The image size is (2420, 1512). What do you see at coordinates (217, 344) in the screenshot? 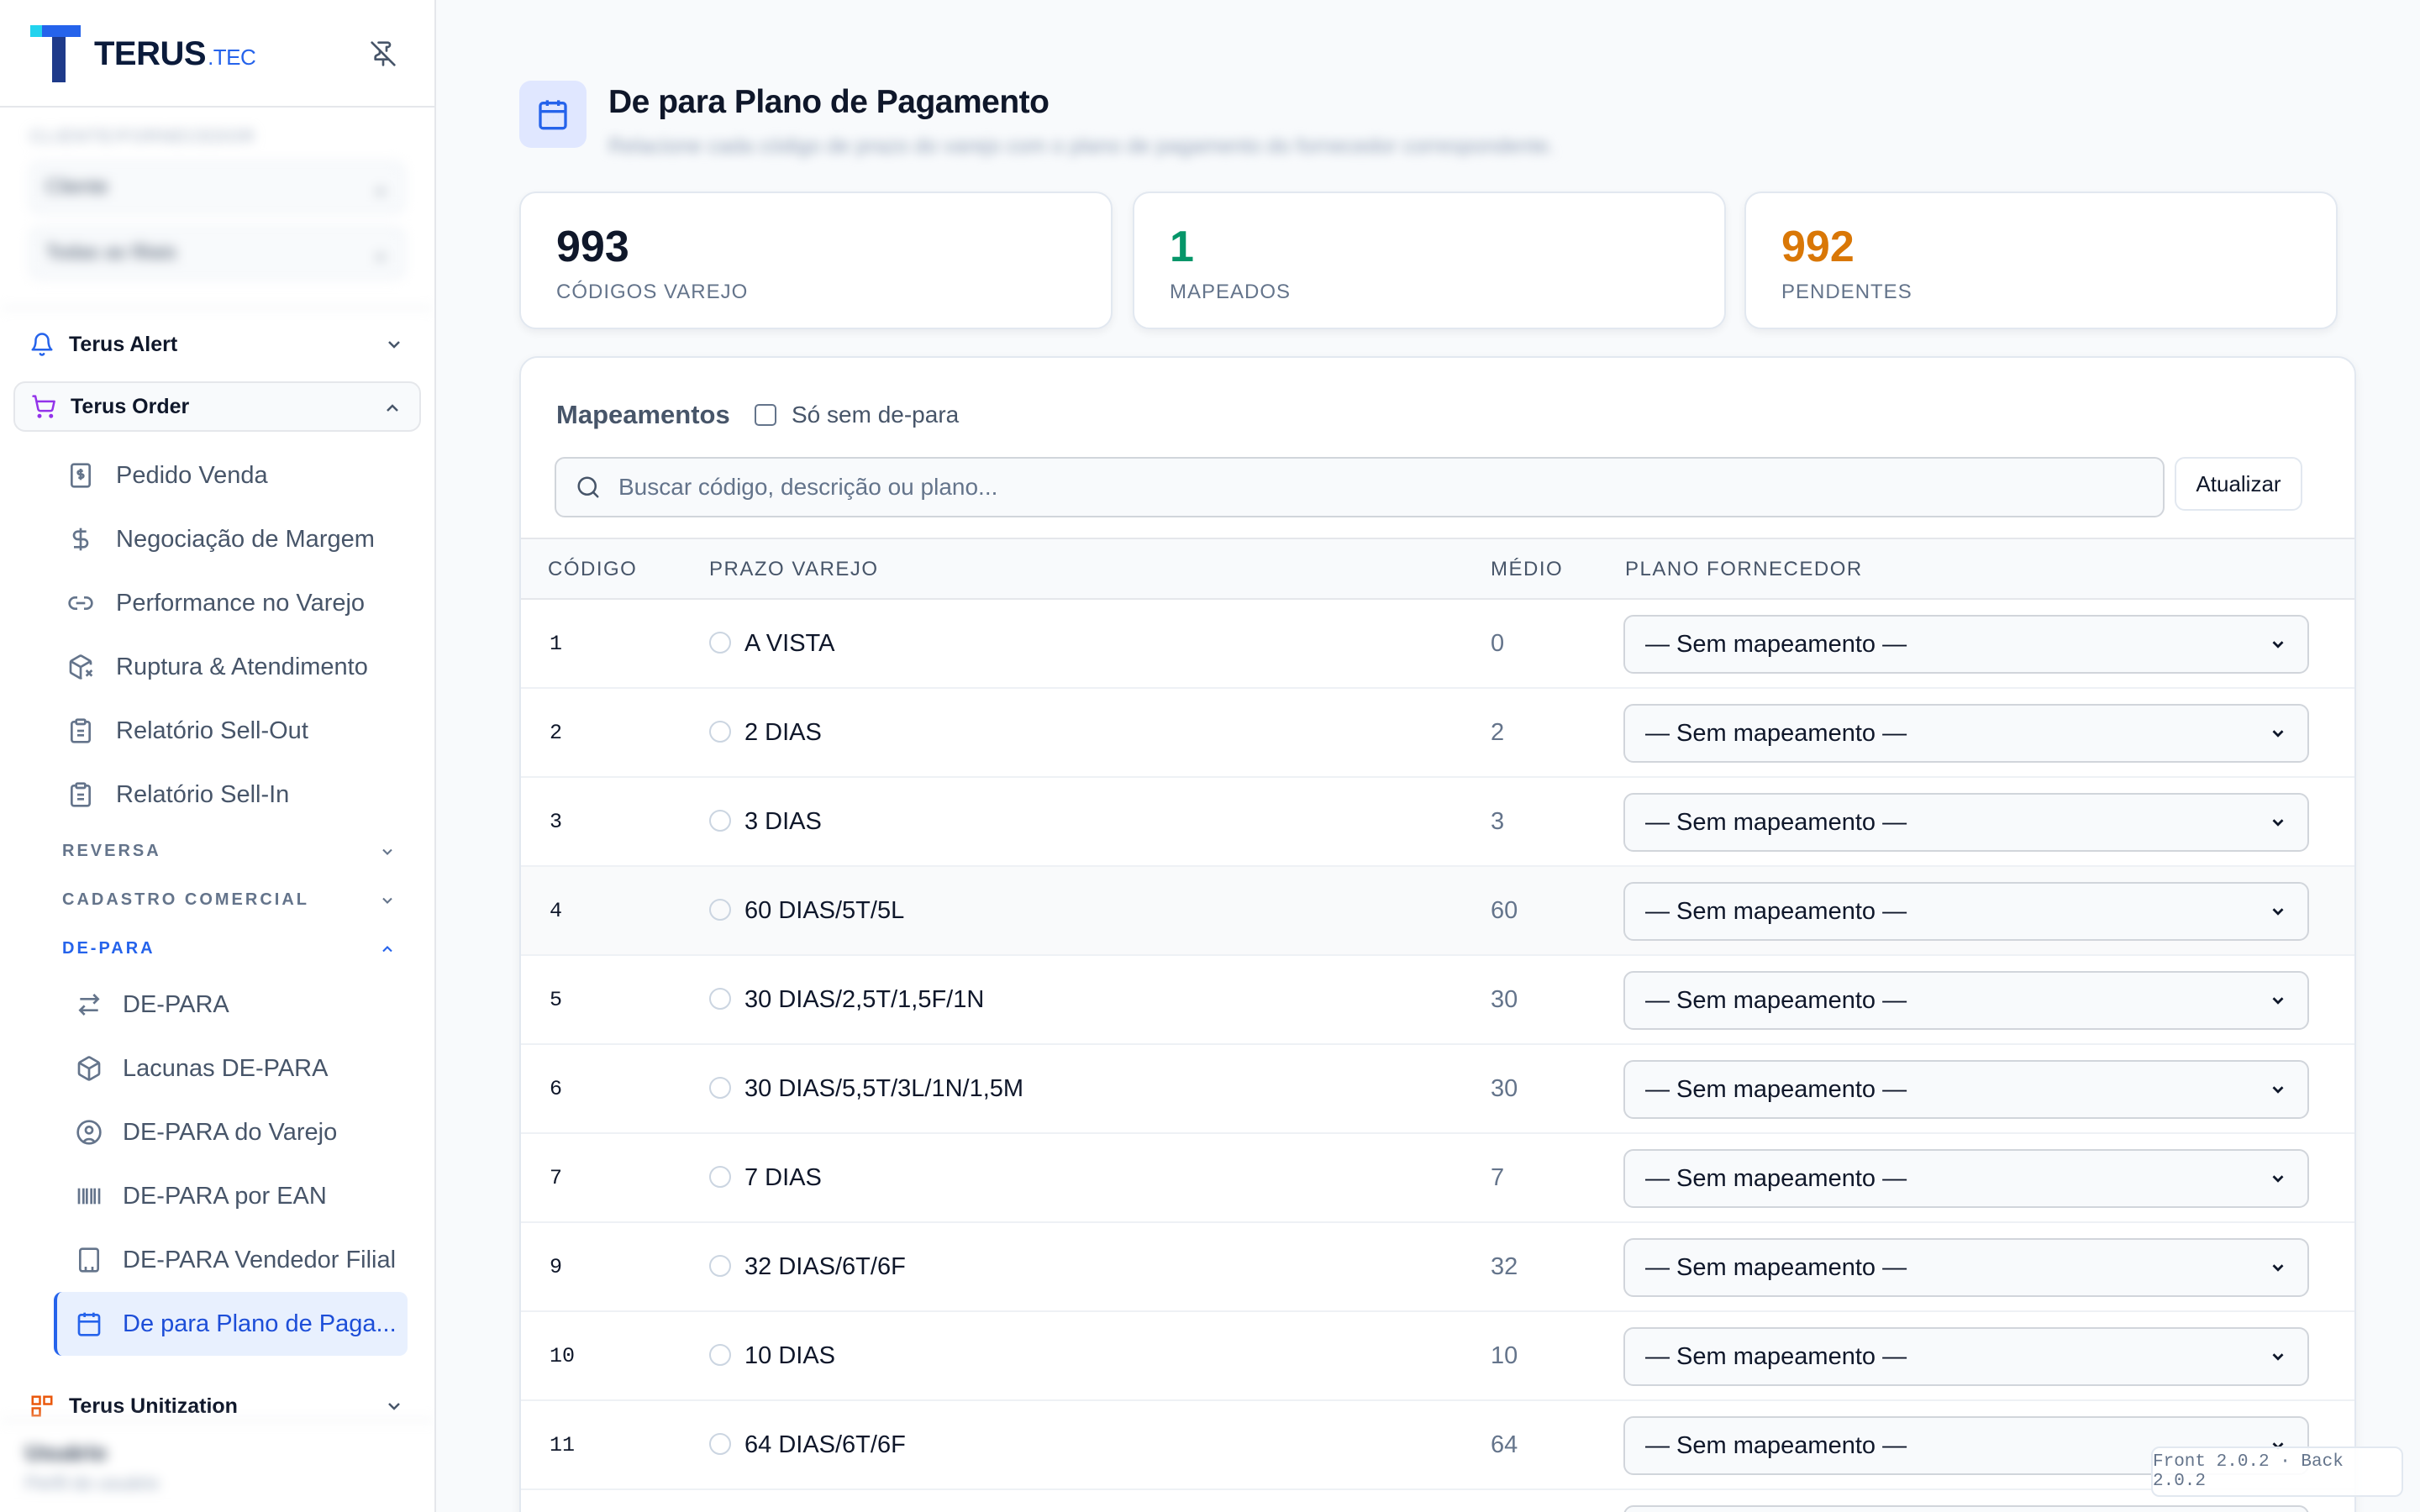
I see `nav-group-terus-alert: Terus Alert` at bounding box center [217, 344].